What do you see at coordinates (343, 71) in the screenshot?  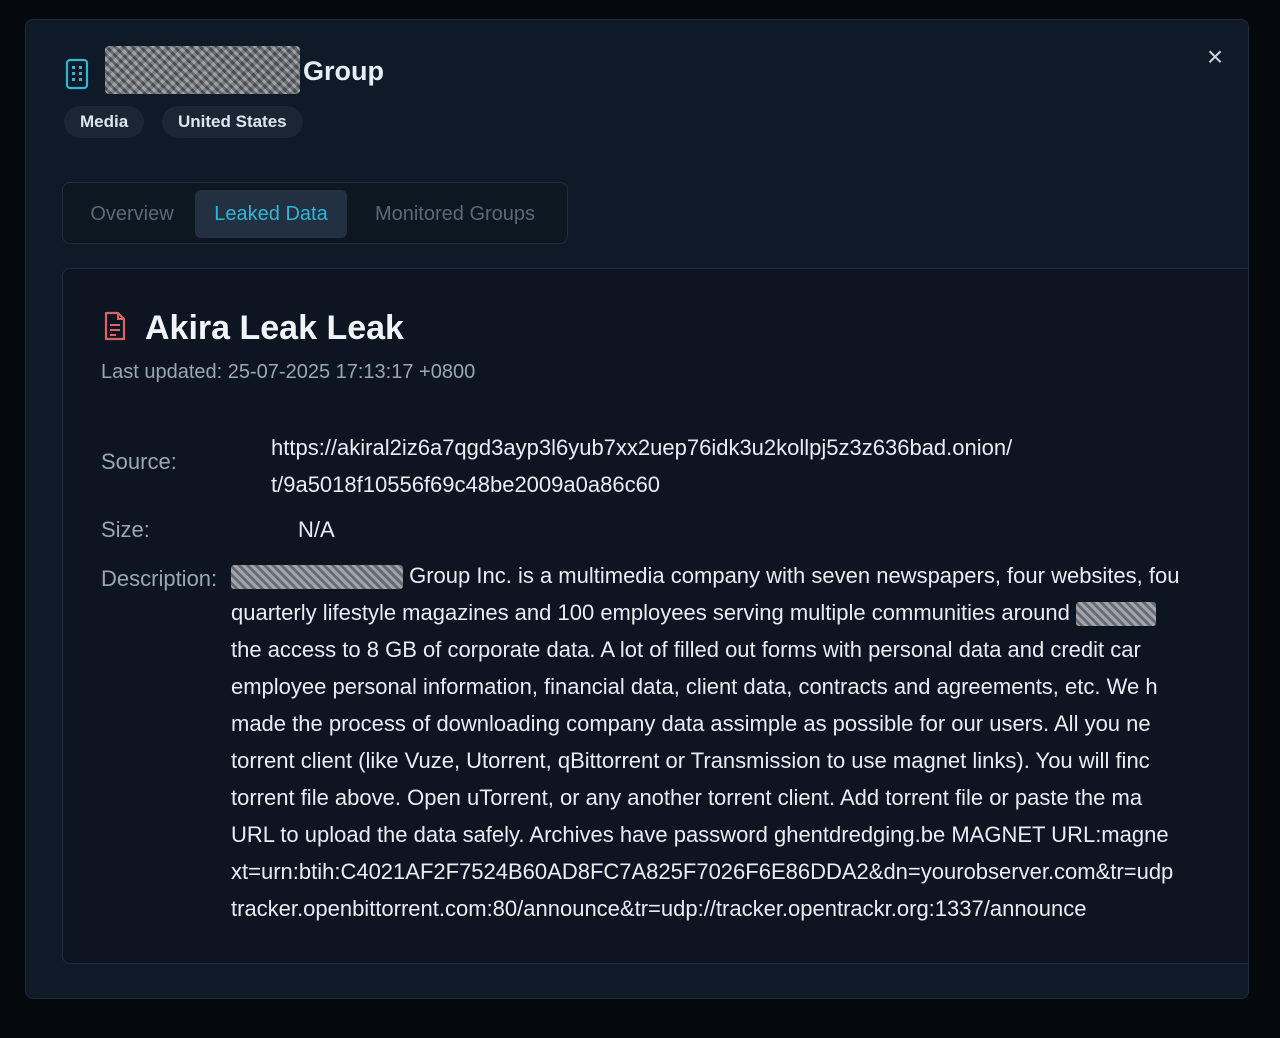 I see `org-title-suffix: Group` at bounding box center [343, 71].